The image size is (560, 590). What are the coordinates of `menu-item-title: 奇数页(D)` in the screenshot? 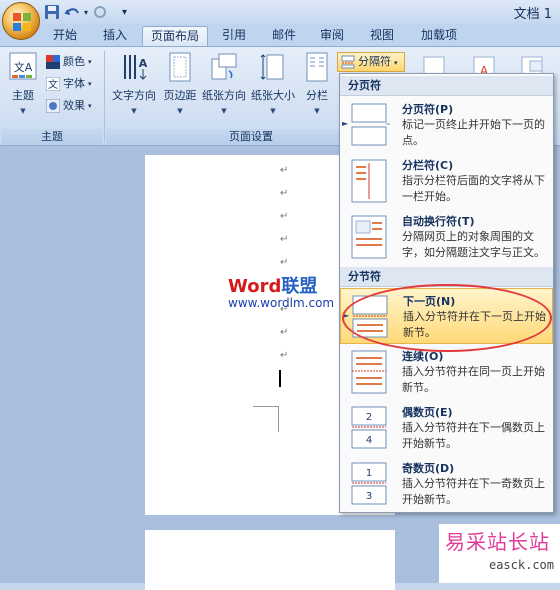 It's located at (428, 468).